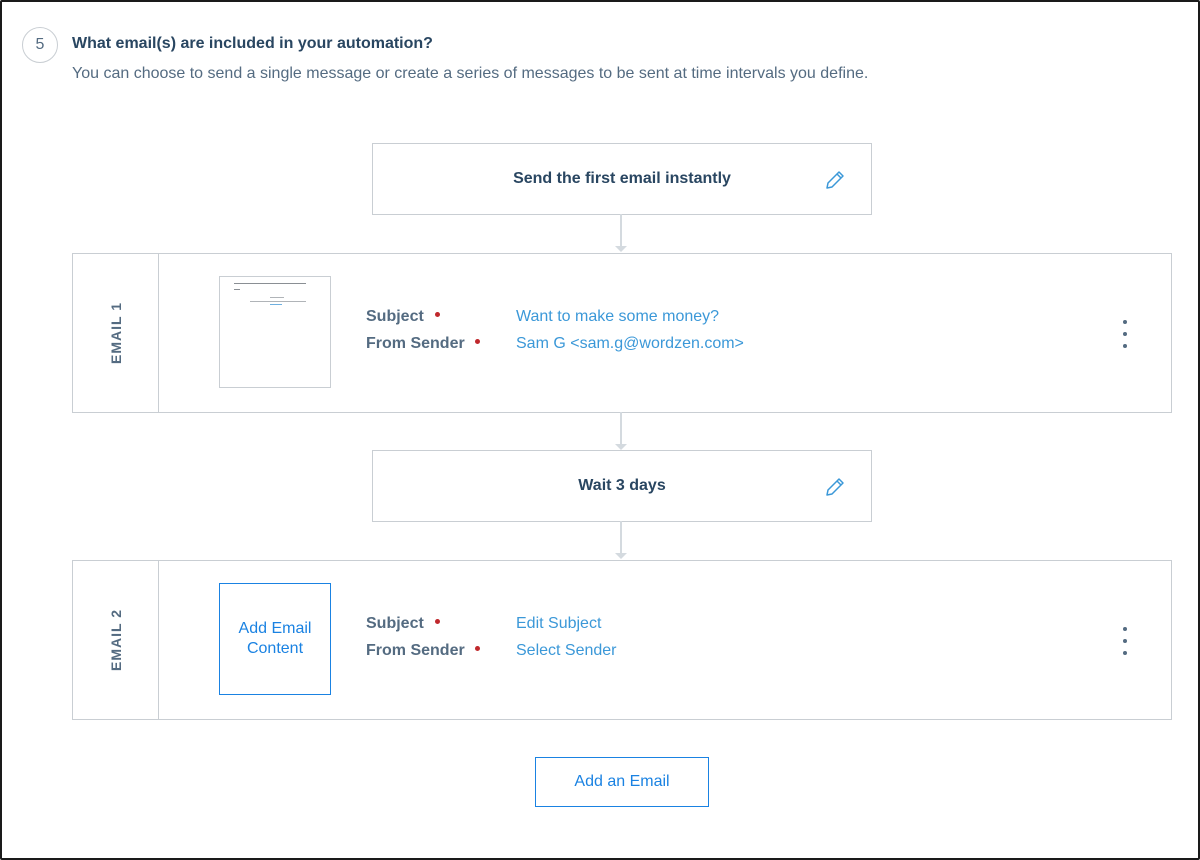 This screenshot has width=1200, height=860. I want to click on wait-timing-label: Wait 3 days, so click(622, 485).